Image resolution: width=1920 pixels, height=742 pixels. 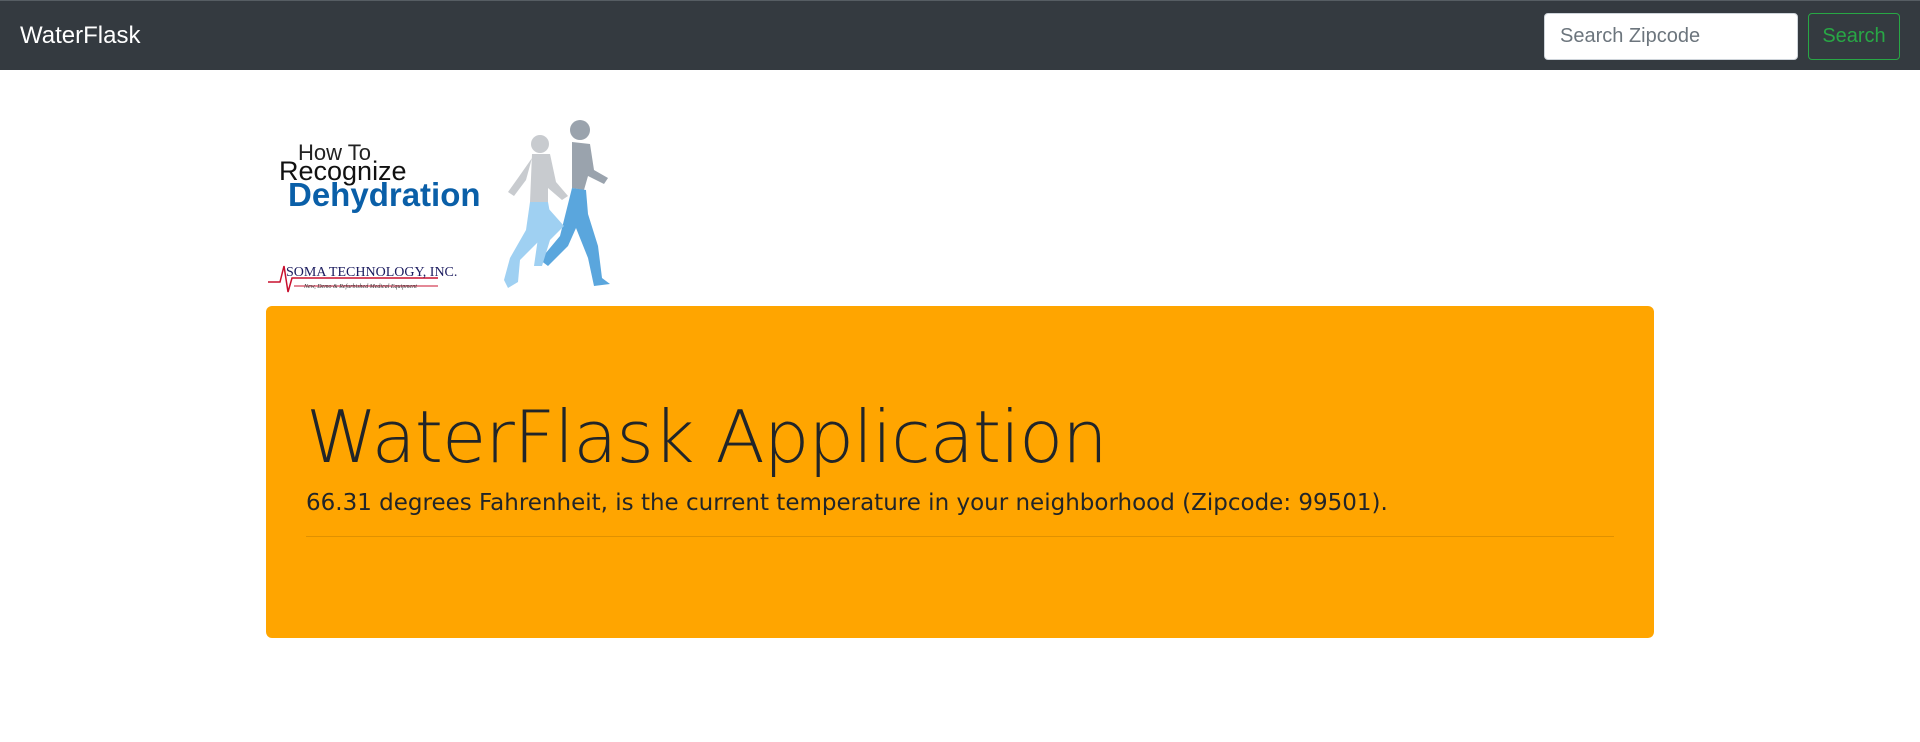 What do you see at coordinates (707, 437) in the screenshot?
I see `page-title: WaterFlask Application` at bounding box center [707, 437].